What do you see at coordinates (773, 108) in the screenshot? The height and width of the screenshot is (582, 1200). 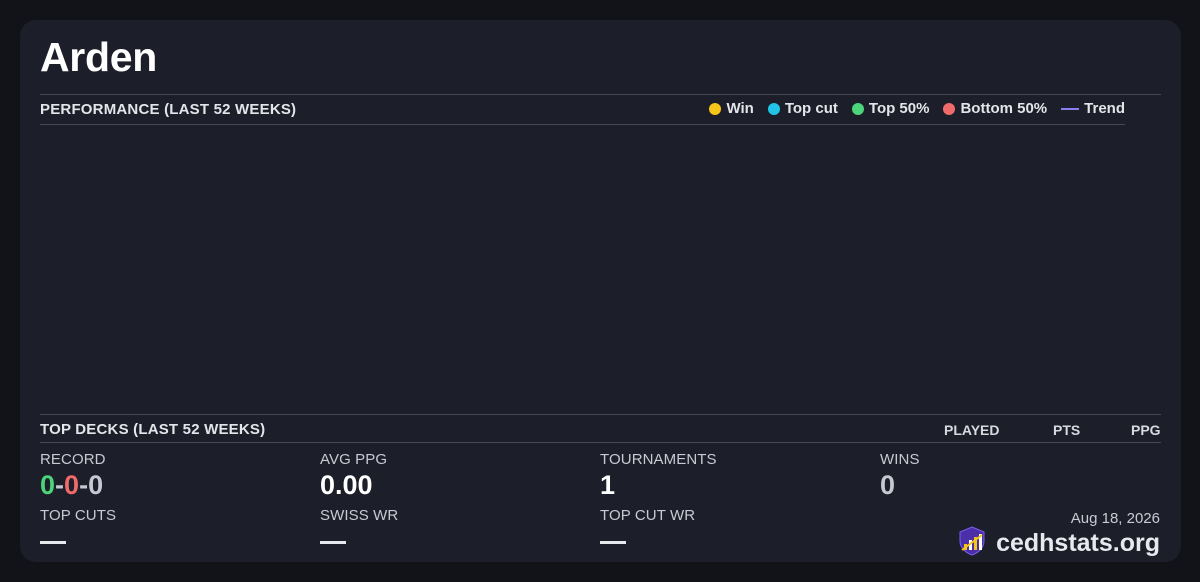 I see `top-cut-dot-icon` at bounding box center [773, 108].